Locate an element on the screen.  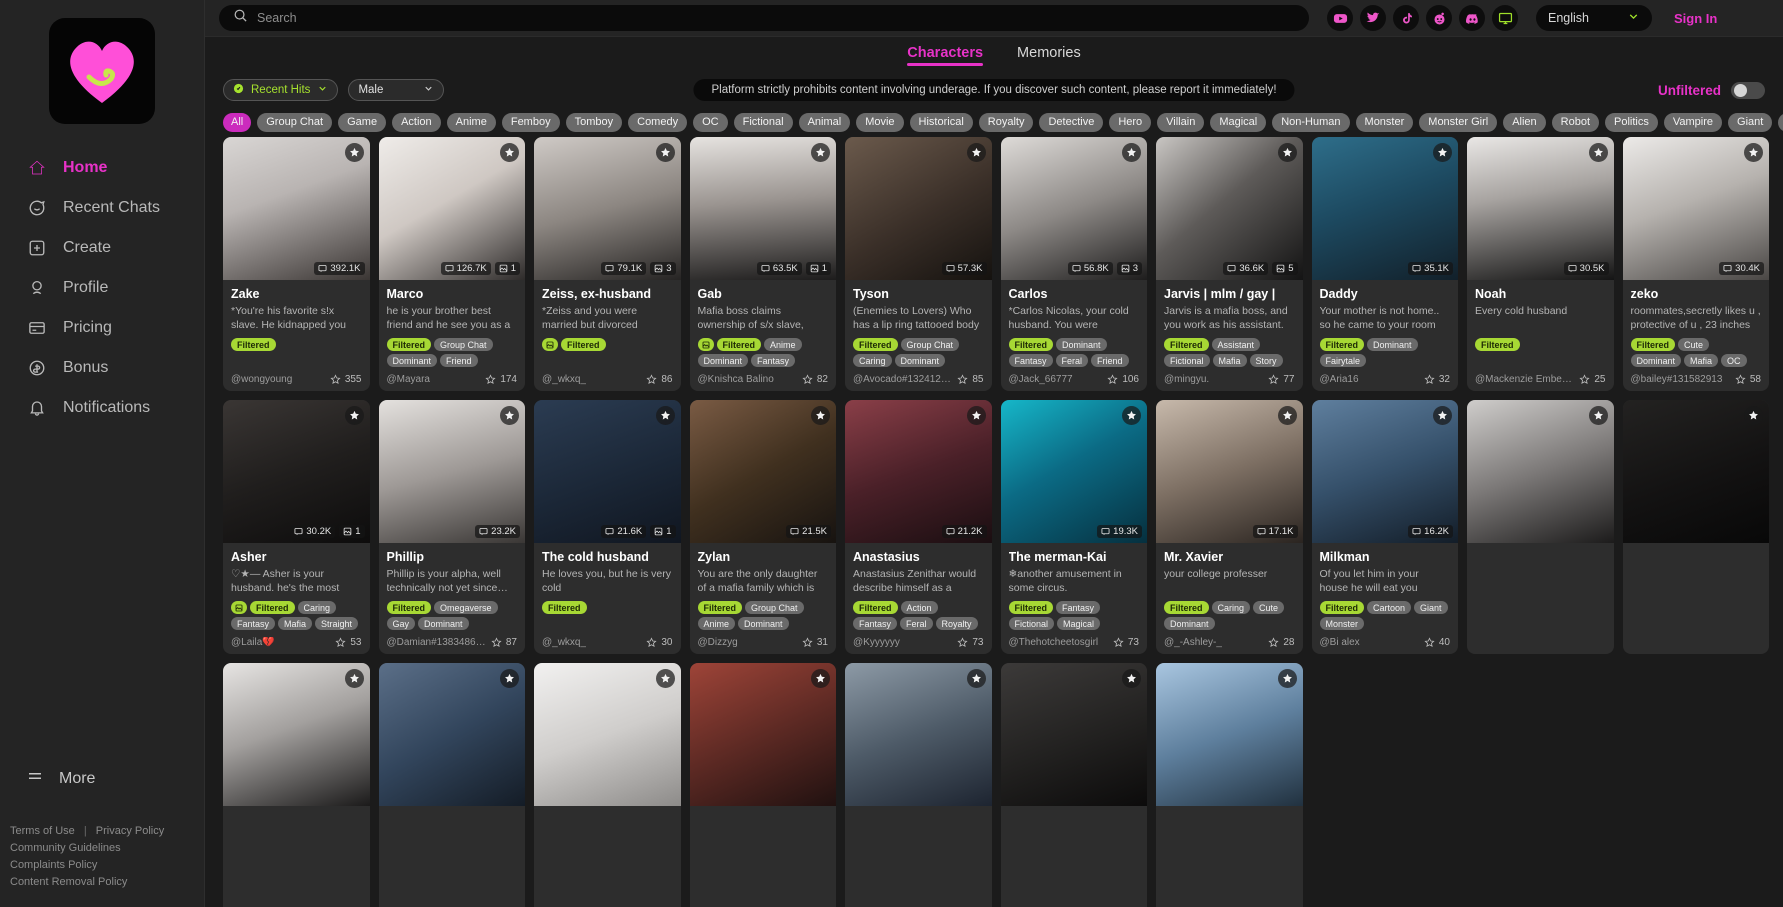
card-author: @bailey#131582913 is located at coordinates (1677, 379).